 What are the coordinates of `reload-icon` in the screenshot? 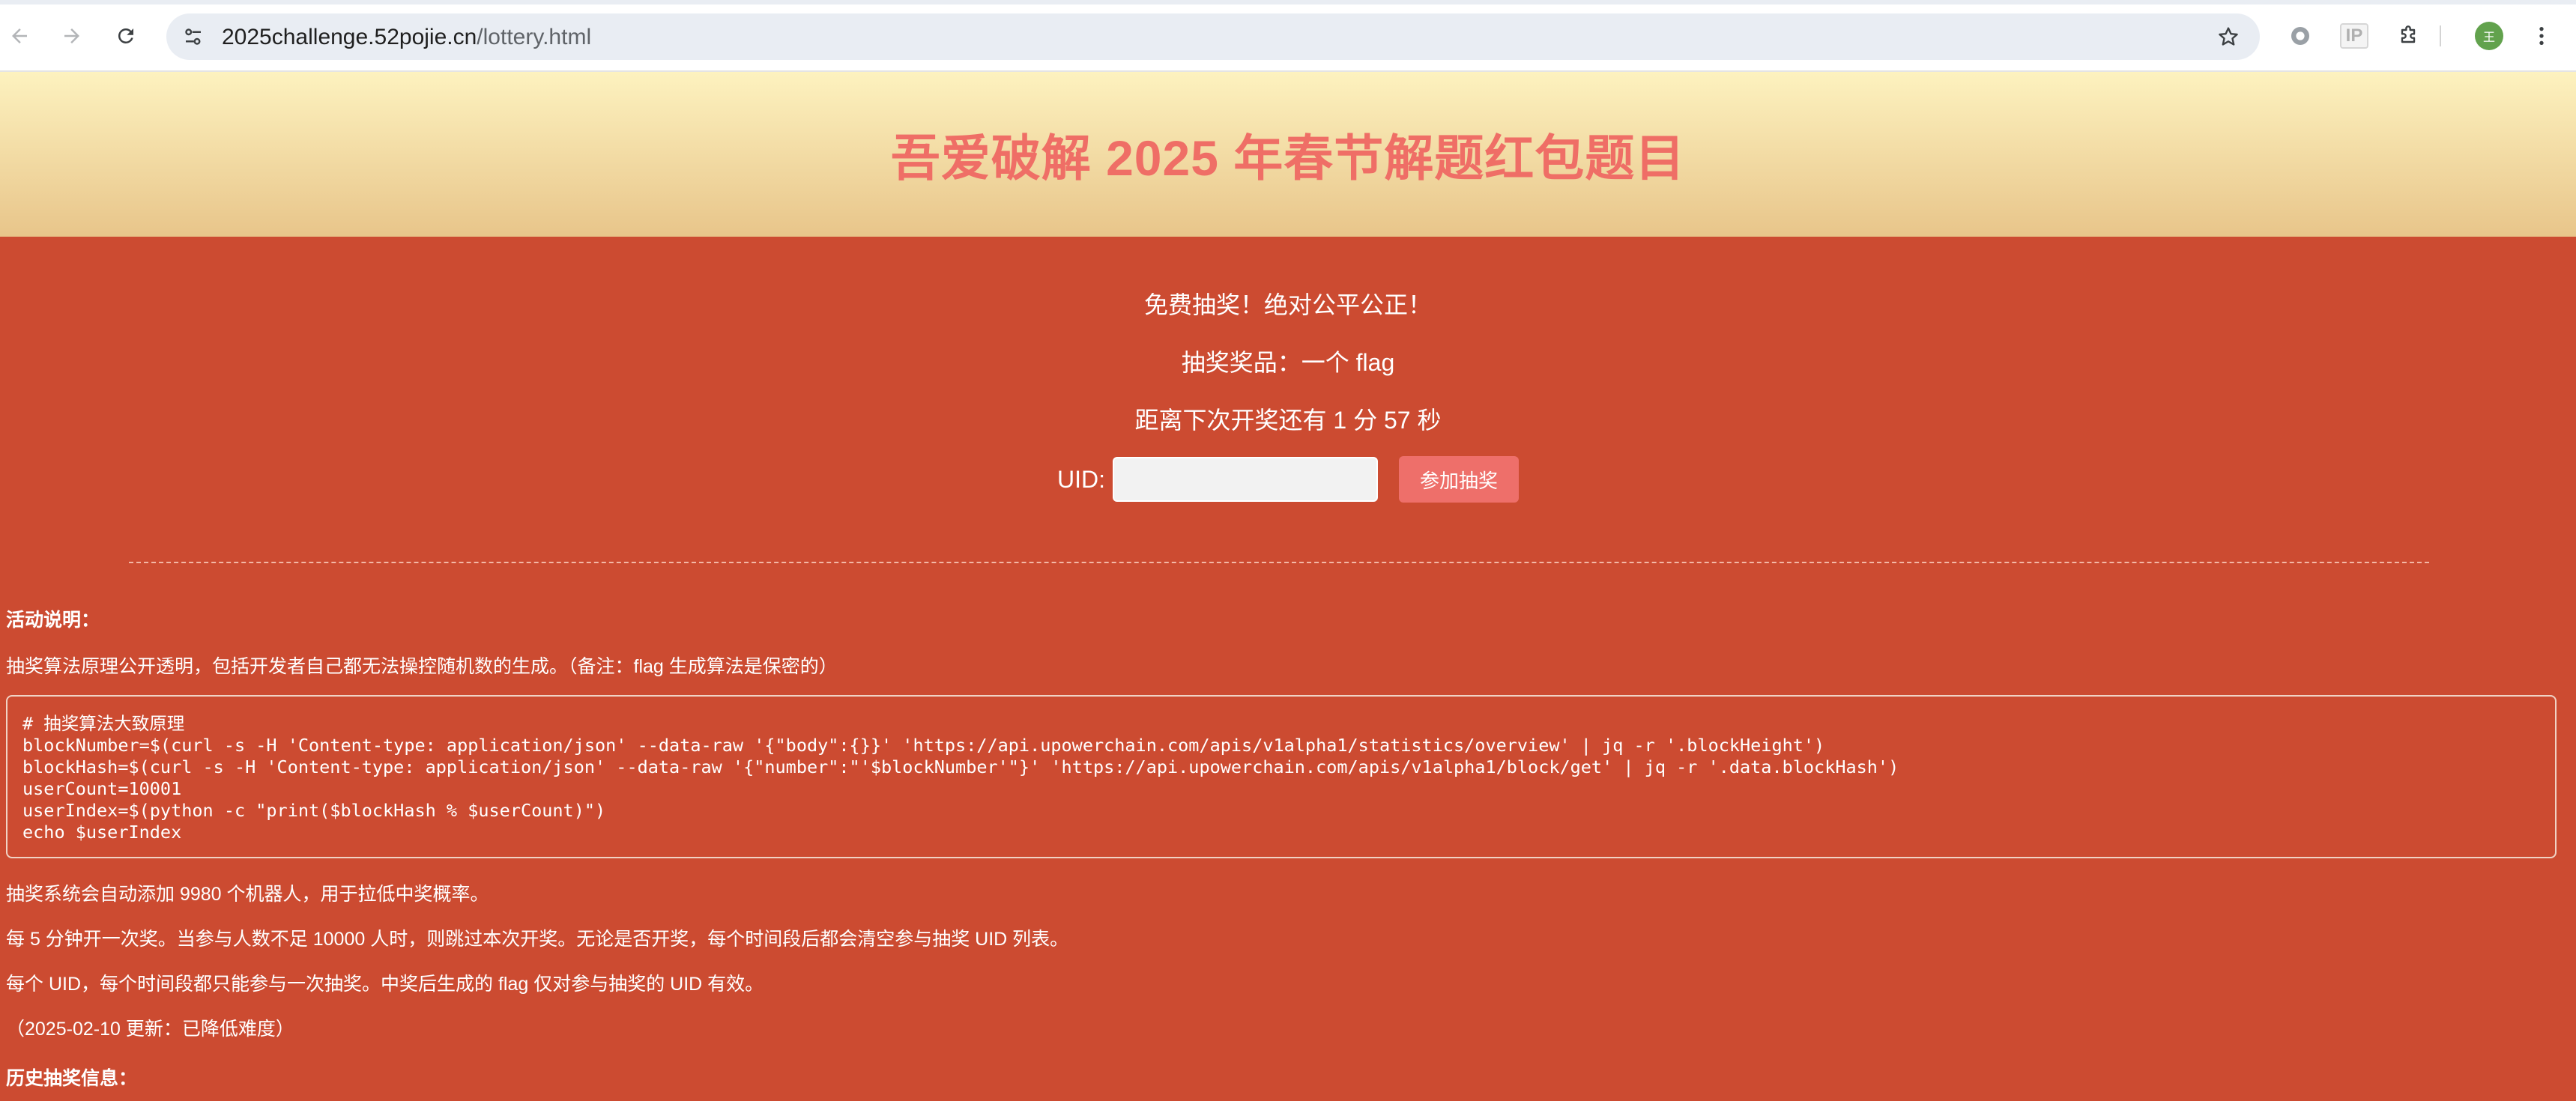 It's located at (125, 35).